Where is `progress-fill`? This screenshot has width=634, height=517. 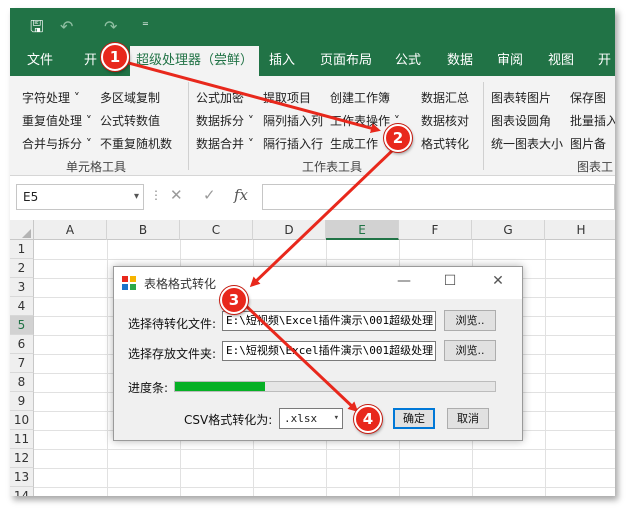 progress-fill is located at coordinates (220, 386).